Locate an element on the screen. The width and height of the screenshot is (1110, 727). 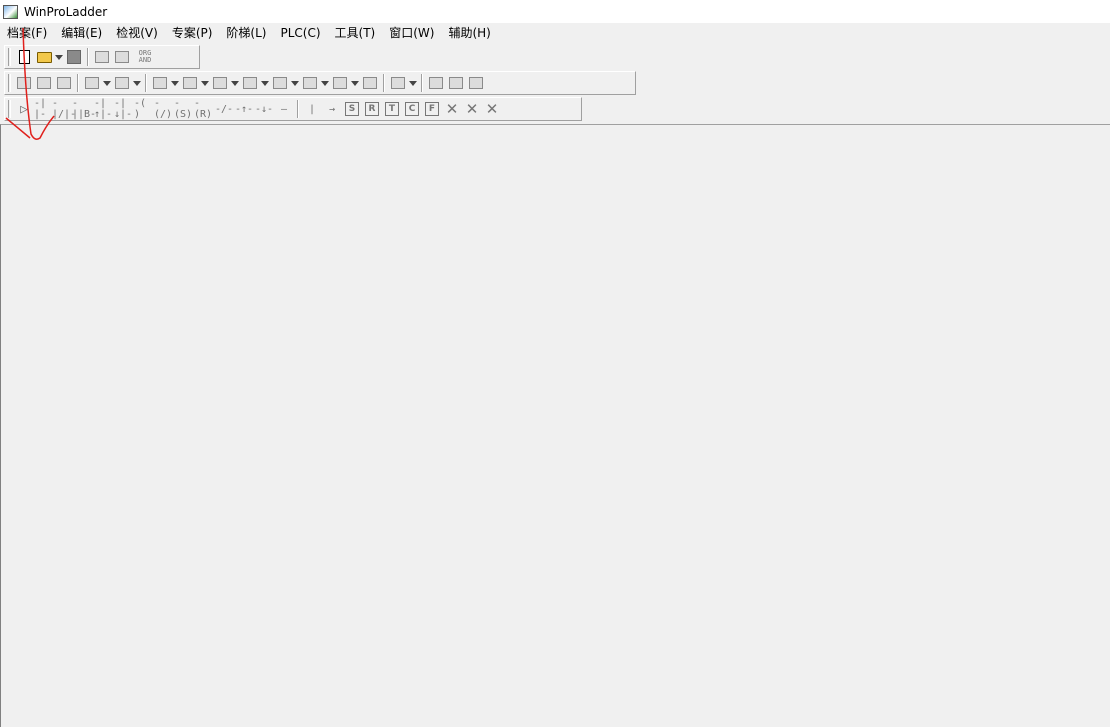
list-button is located at coordinates (310, 83).